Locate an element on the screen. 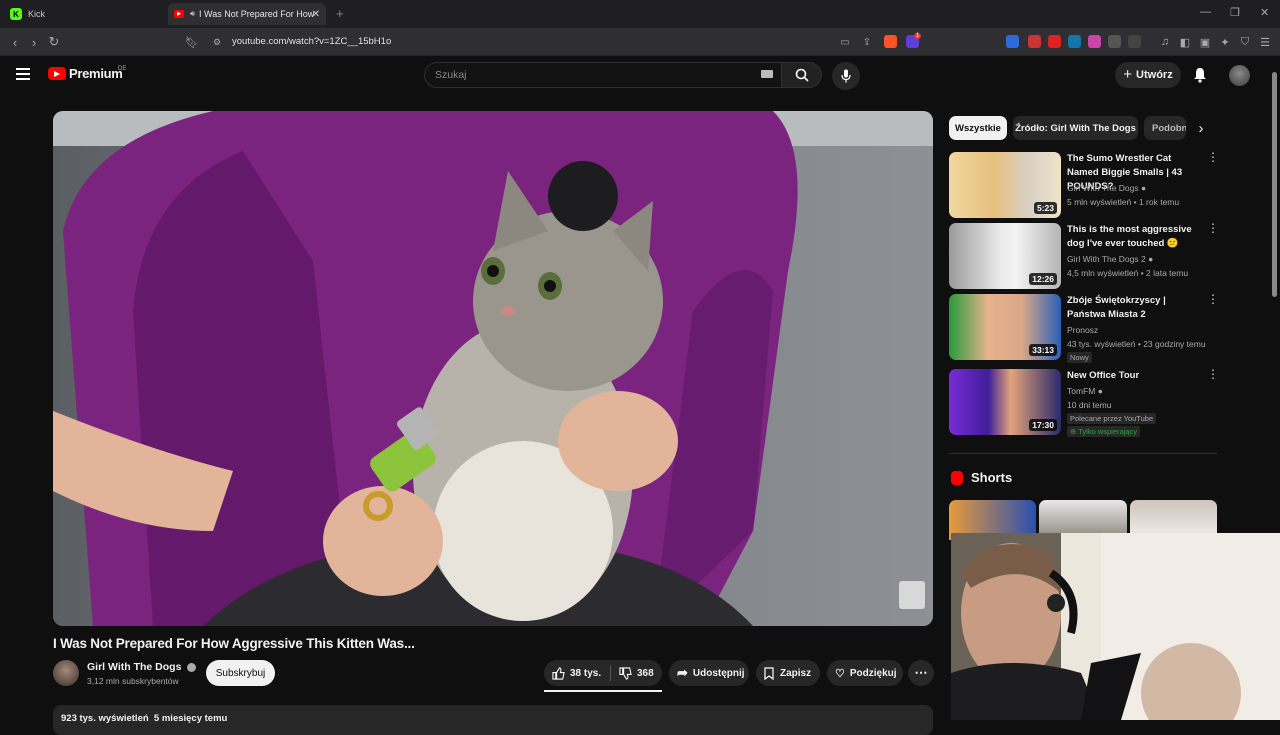 This screenshot has height=735, width=1280. tab-youtube: ▶ 🔊︎ I Was Not Prepared For How ✕ is located at coordinates (247, 14).